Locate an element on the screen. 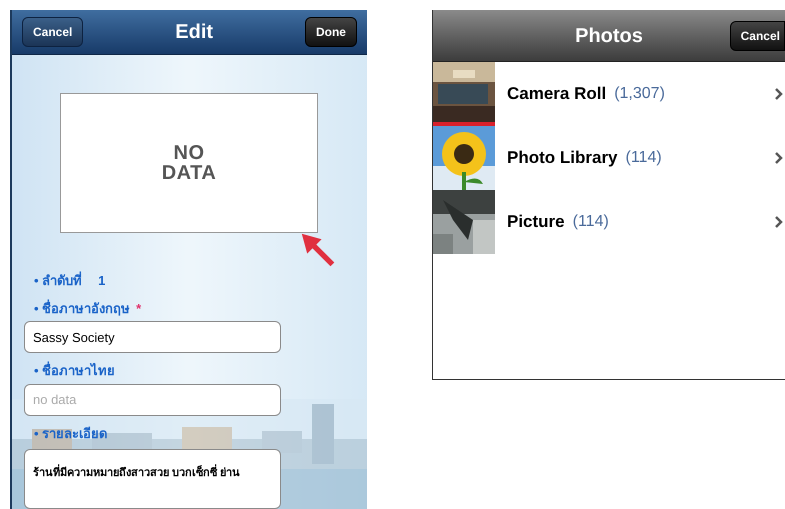  no-data-text: DATA is located at coordinates (189, 173).